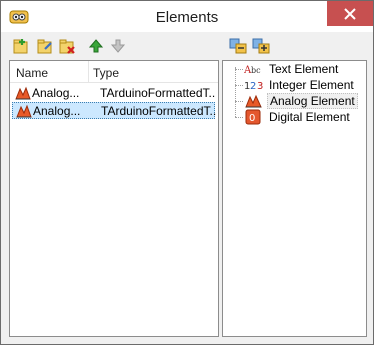 Image resolution: width=374 pixels, height=345 pixels. I want to click on column-header-type: Type, so click(106, 73).